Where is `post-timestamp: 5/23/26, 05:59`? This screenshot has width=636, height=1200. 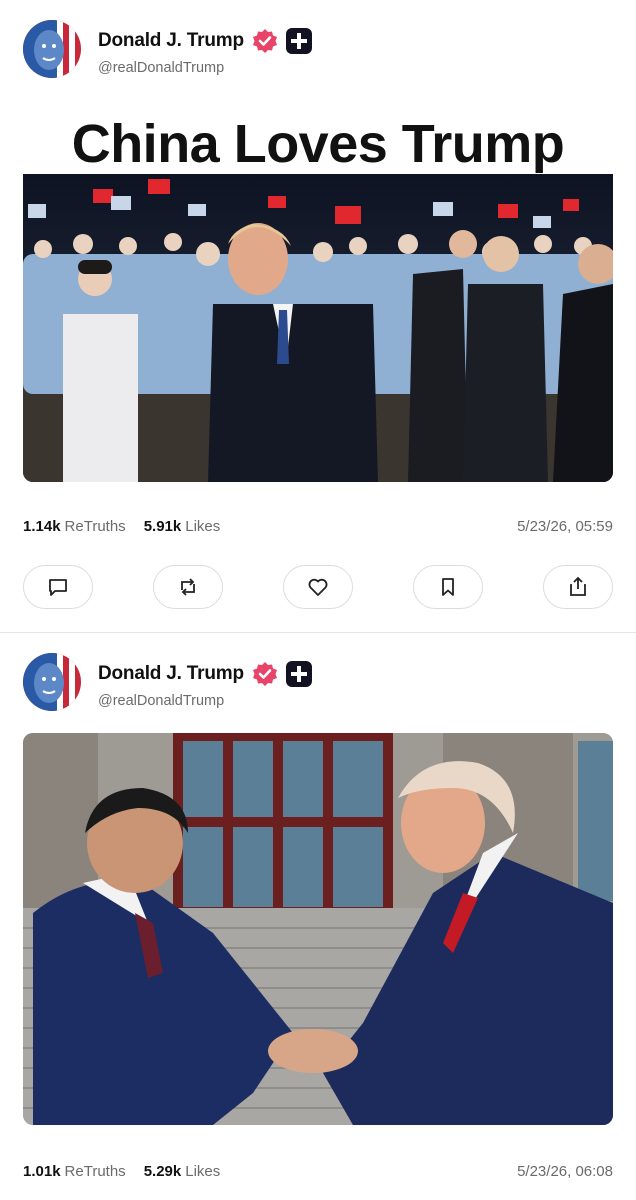 post-timestamp: 5/23/26, 05:59 is located at coordinates (565, 526).